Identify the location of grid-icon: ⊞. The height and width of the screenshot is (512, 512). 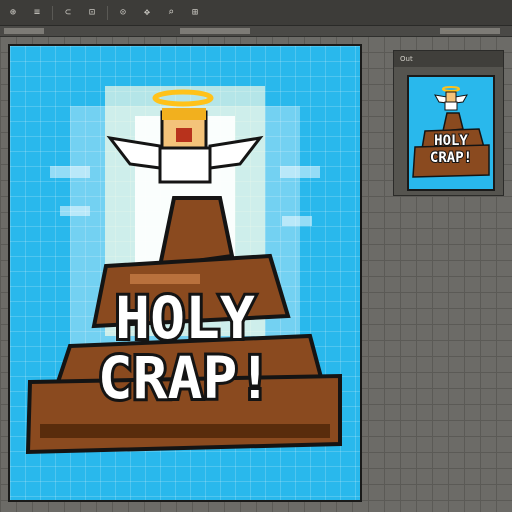
(195, 13).